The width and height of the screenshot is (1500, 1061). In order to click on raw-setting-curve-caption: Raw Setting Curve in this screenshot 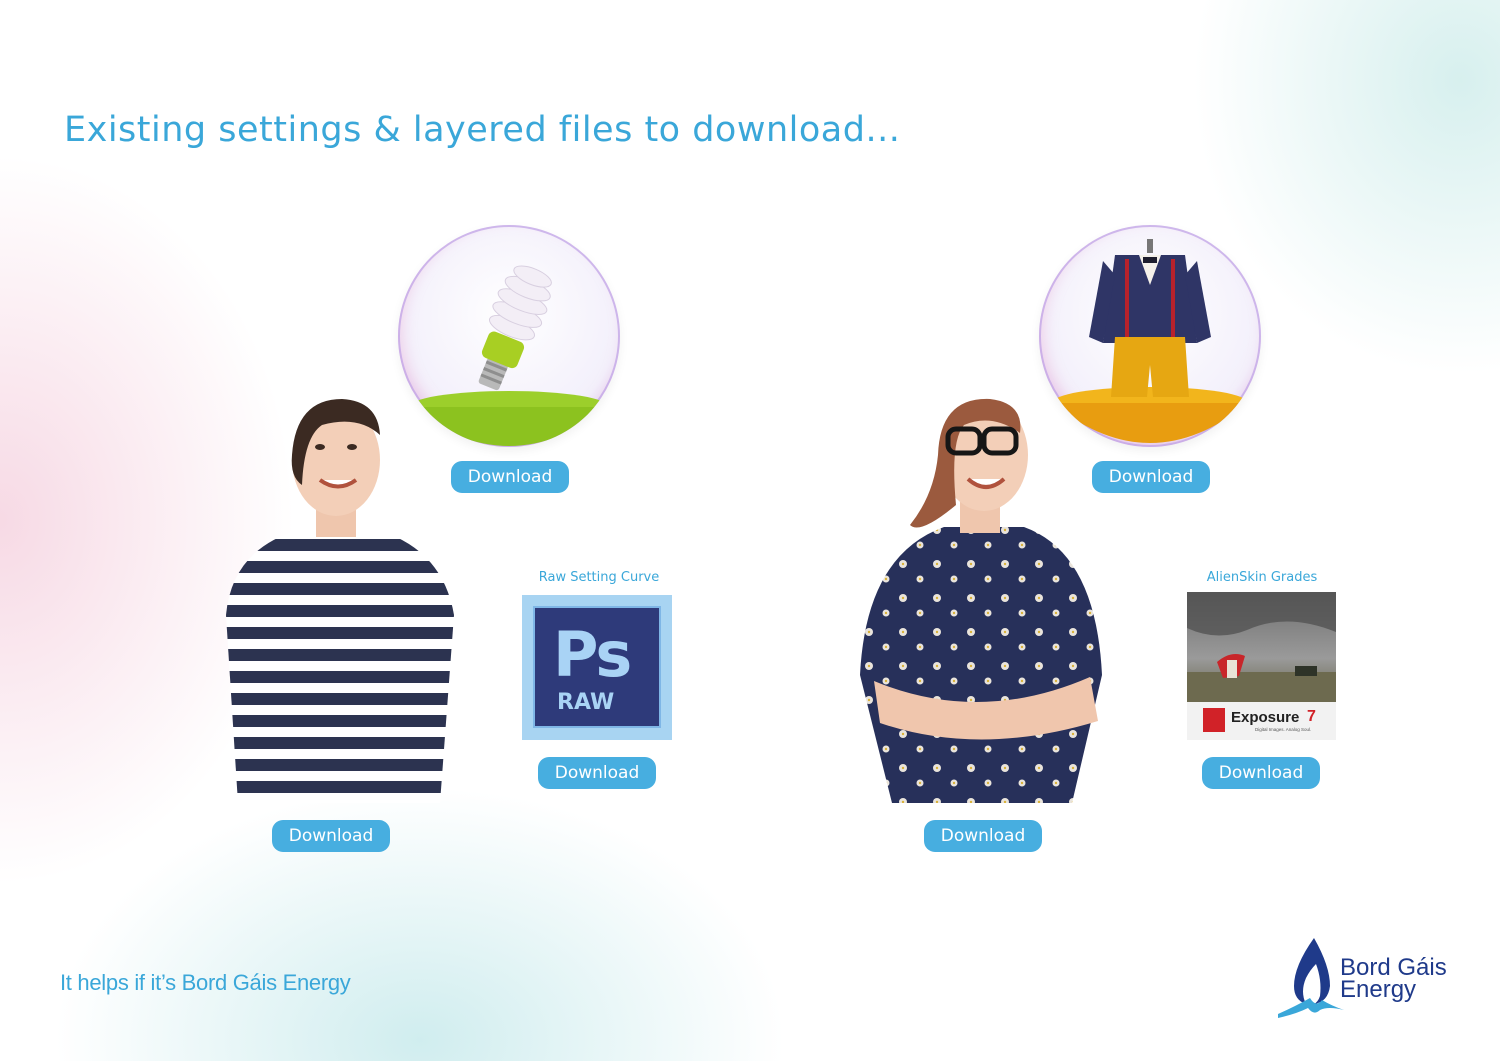, I will do `click(599, 577)`.